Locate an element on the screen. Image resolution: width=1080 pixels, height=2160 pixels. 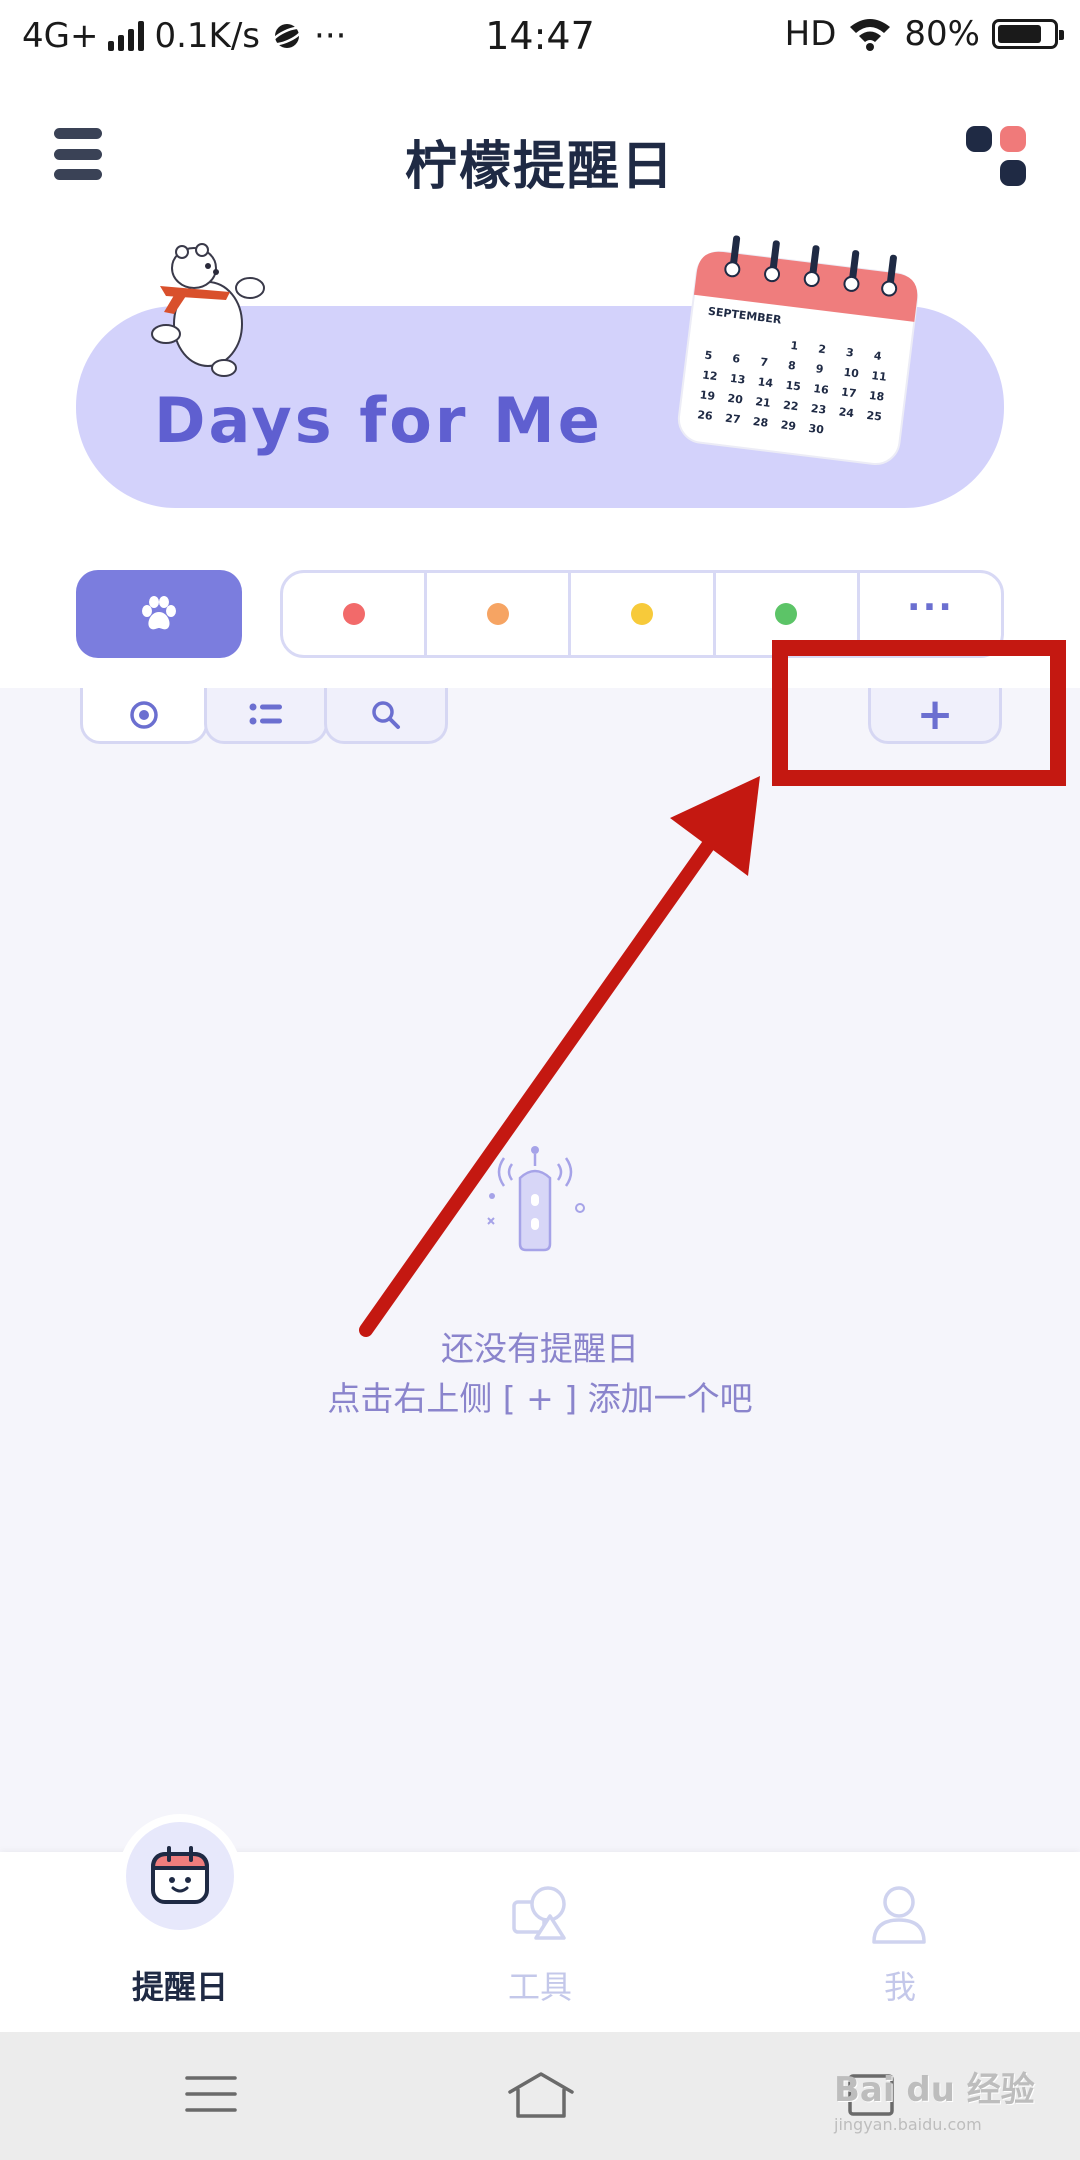
user-icon is located at coordinates (899, 1915).